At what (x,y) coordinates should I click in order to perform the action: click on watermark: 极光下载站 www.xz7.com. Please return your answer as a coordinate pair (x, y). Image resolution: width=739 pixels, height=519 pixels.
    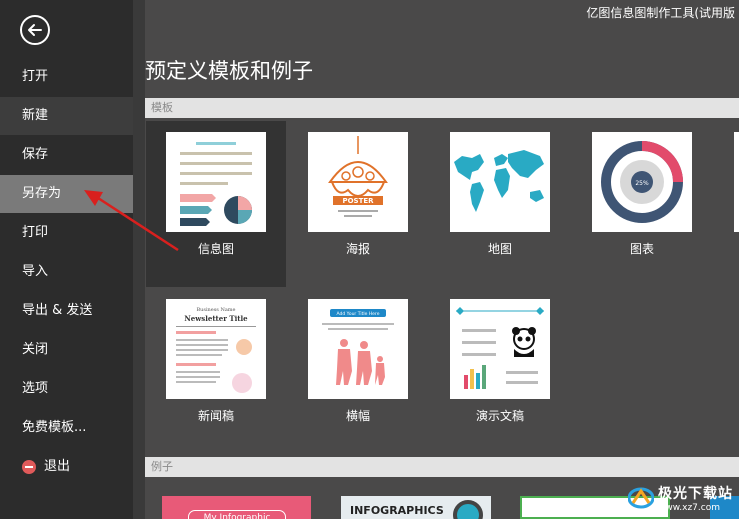
    Looking at the image, I should click on (680, 498).